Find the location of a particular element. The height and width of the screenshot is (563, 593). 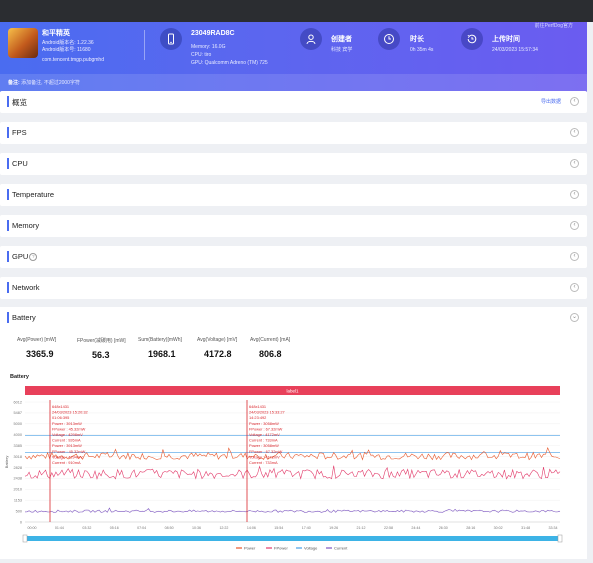

metric-value: 806.8 is located at coordinates (270, 354).